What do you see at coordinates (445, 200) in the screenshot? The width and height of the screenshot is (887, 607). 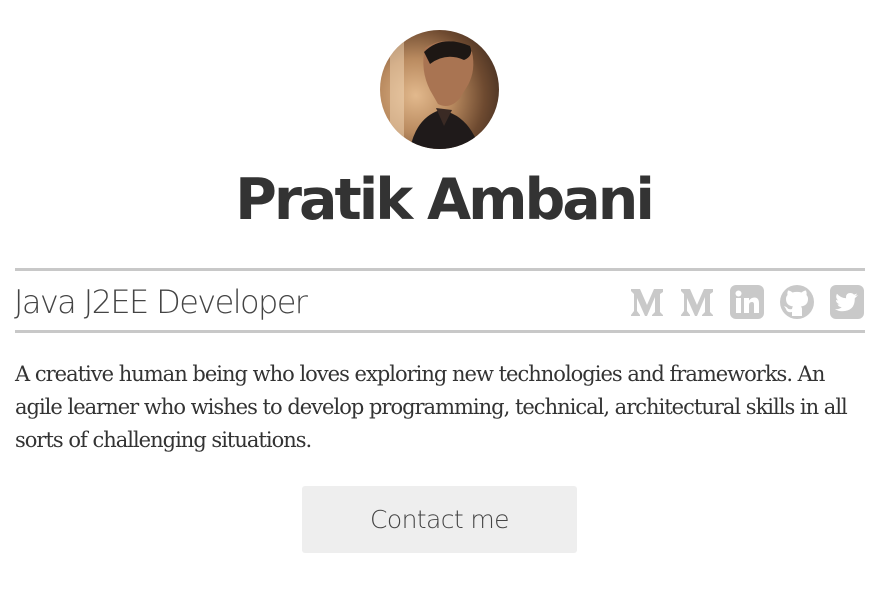 I see `profile-name: Pratik Ambani` at bounding box center [445, 200].